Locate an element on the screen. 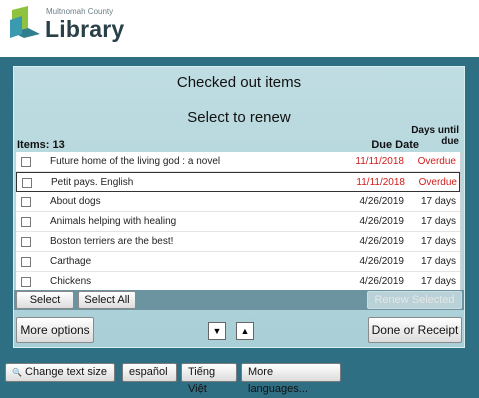  item-title: Petit pays. English is located at coordinates (92, 182).